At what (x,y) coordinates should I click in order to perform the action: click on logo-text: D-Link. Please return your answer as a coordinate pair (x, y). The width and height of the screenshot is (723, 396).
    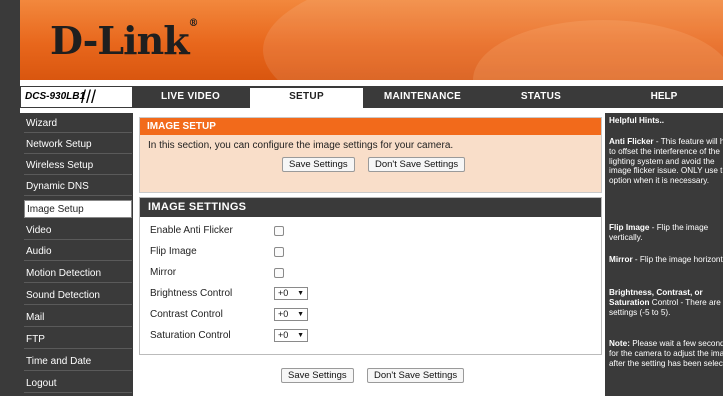
    Looking at the image, I should click on (120, 40).